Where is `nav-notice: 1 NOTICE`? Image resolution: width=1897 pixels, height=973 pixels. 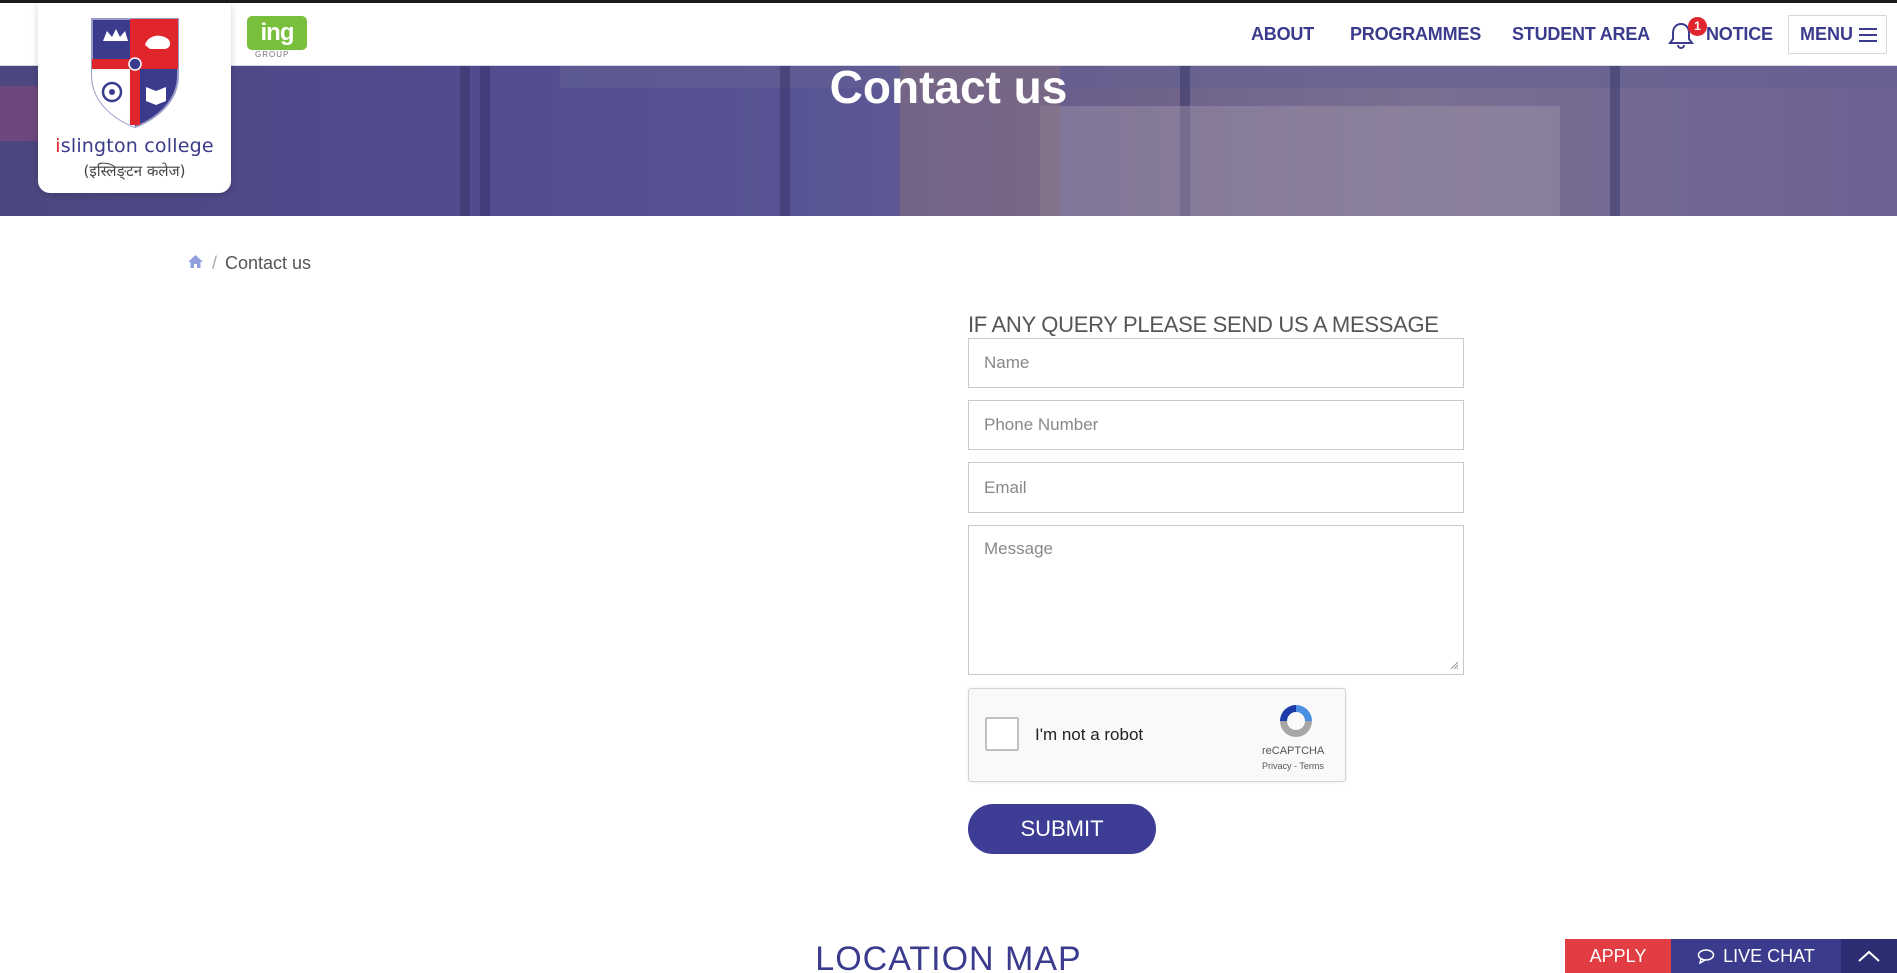
nav-notice: 1 NOTICE is located at coordinates (1720, 34).